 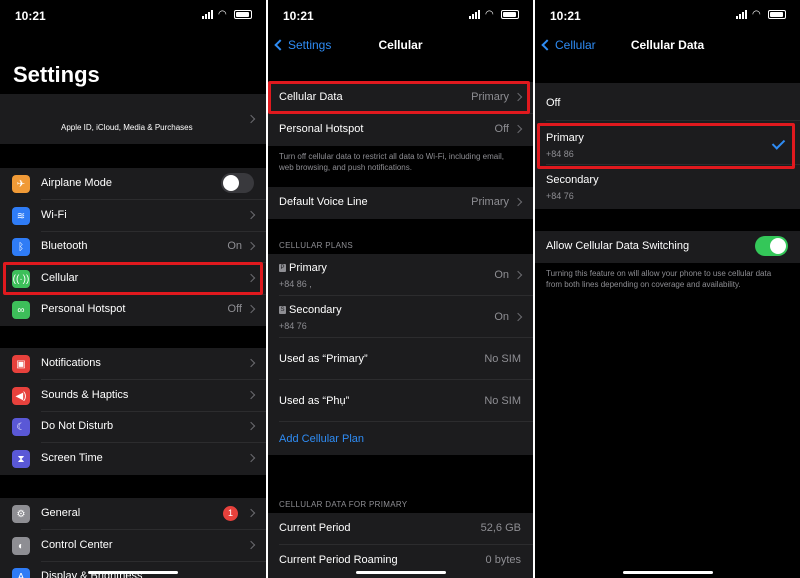 What do you see at coordinates (21, 184) in the screenshot?
I see `airplane-icon: ✈` at bounding box center [21, 184].